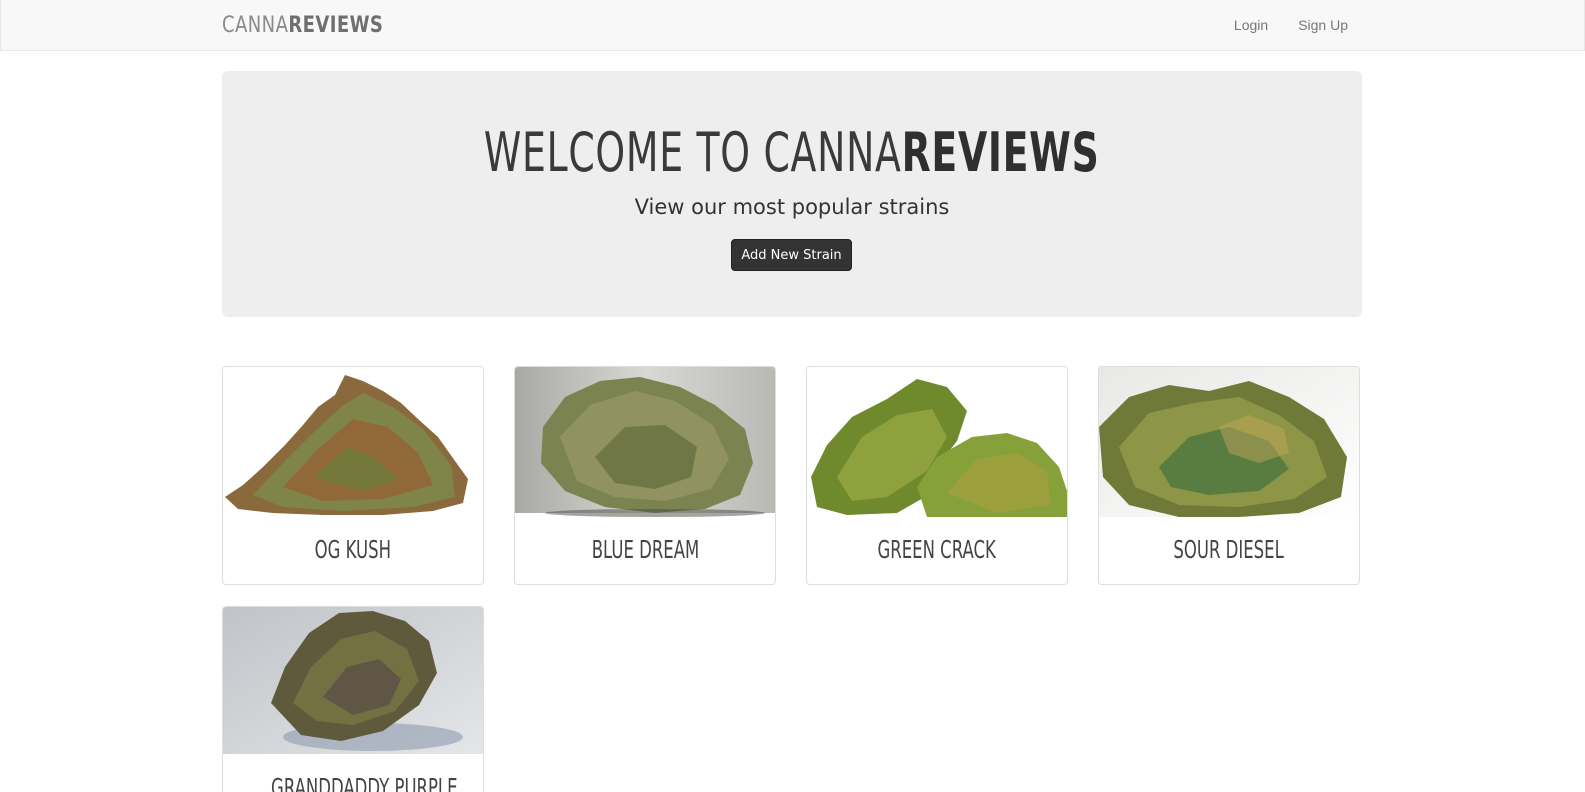  What do you see at coordinates (255, 25) in the screenshot?
I see `brand-logo-light: CANNA` at bounding box center [255, 25].